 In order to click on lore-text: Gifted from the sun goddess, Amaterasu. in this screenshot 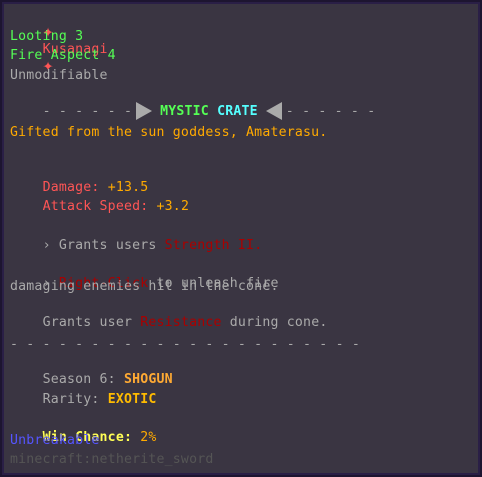, I will do `click(169, 132)`.